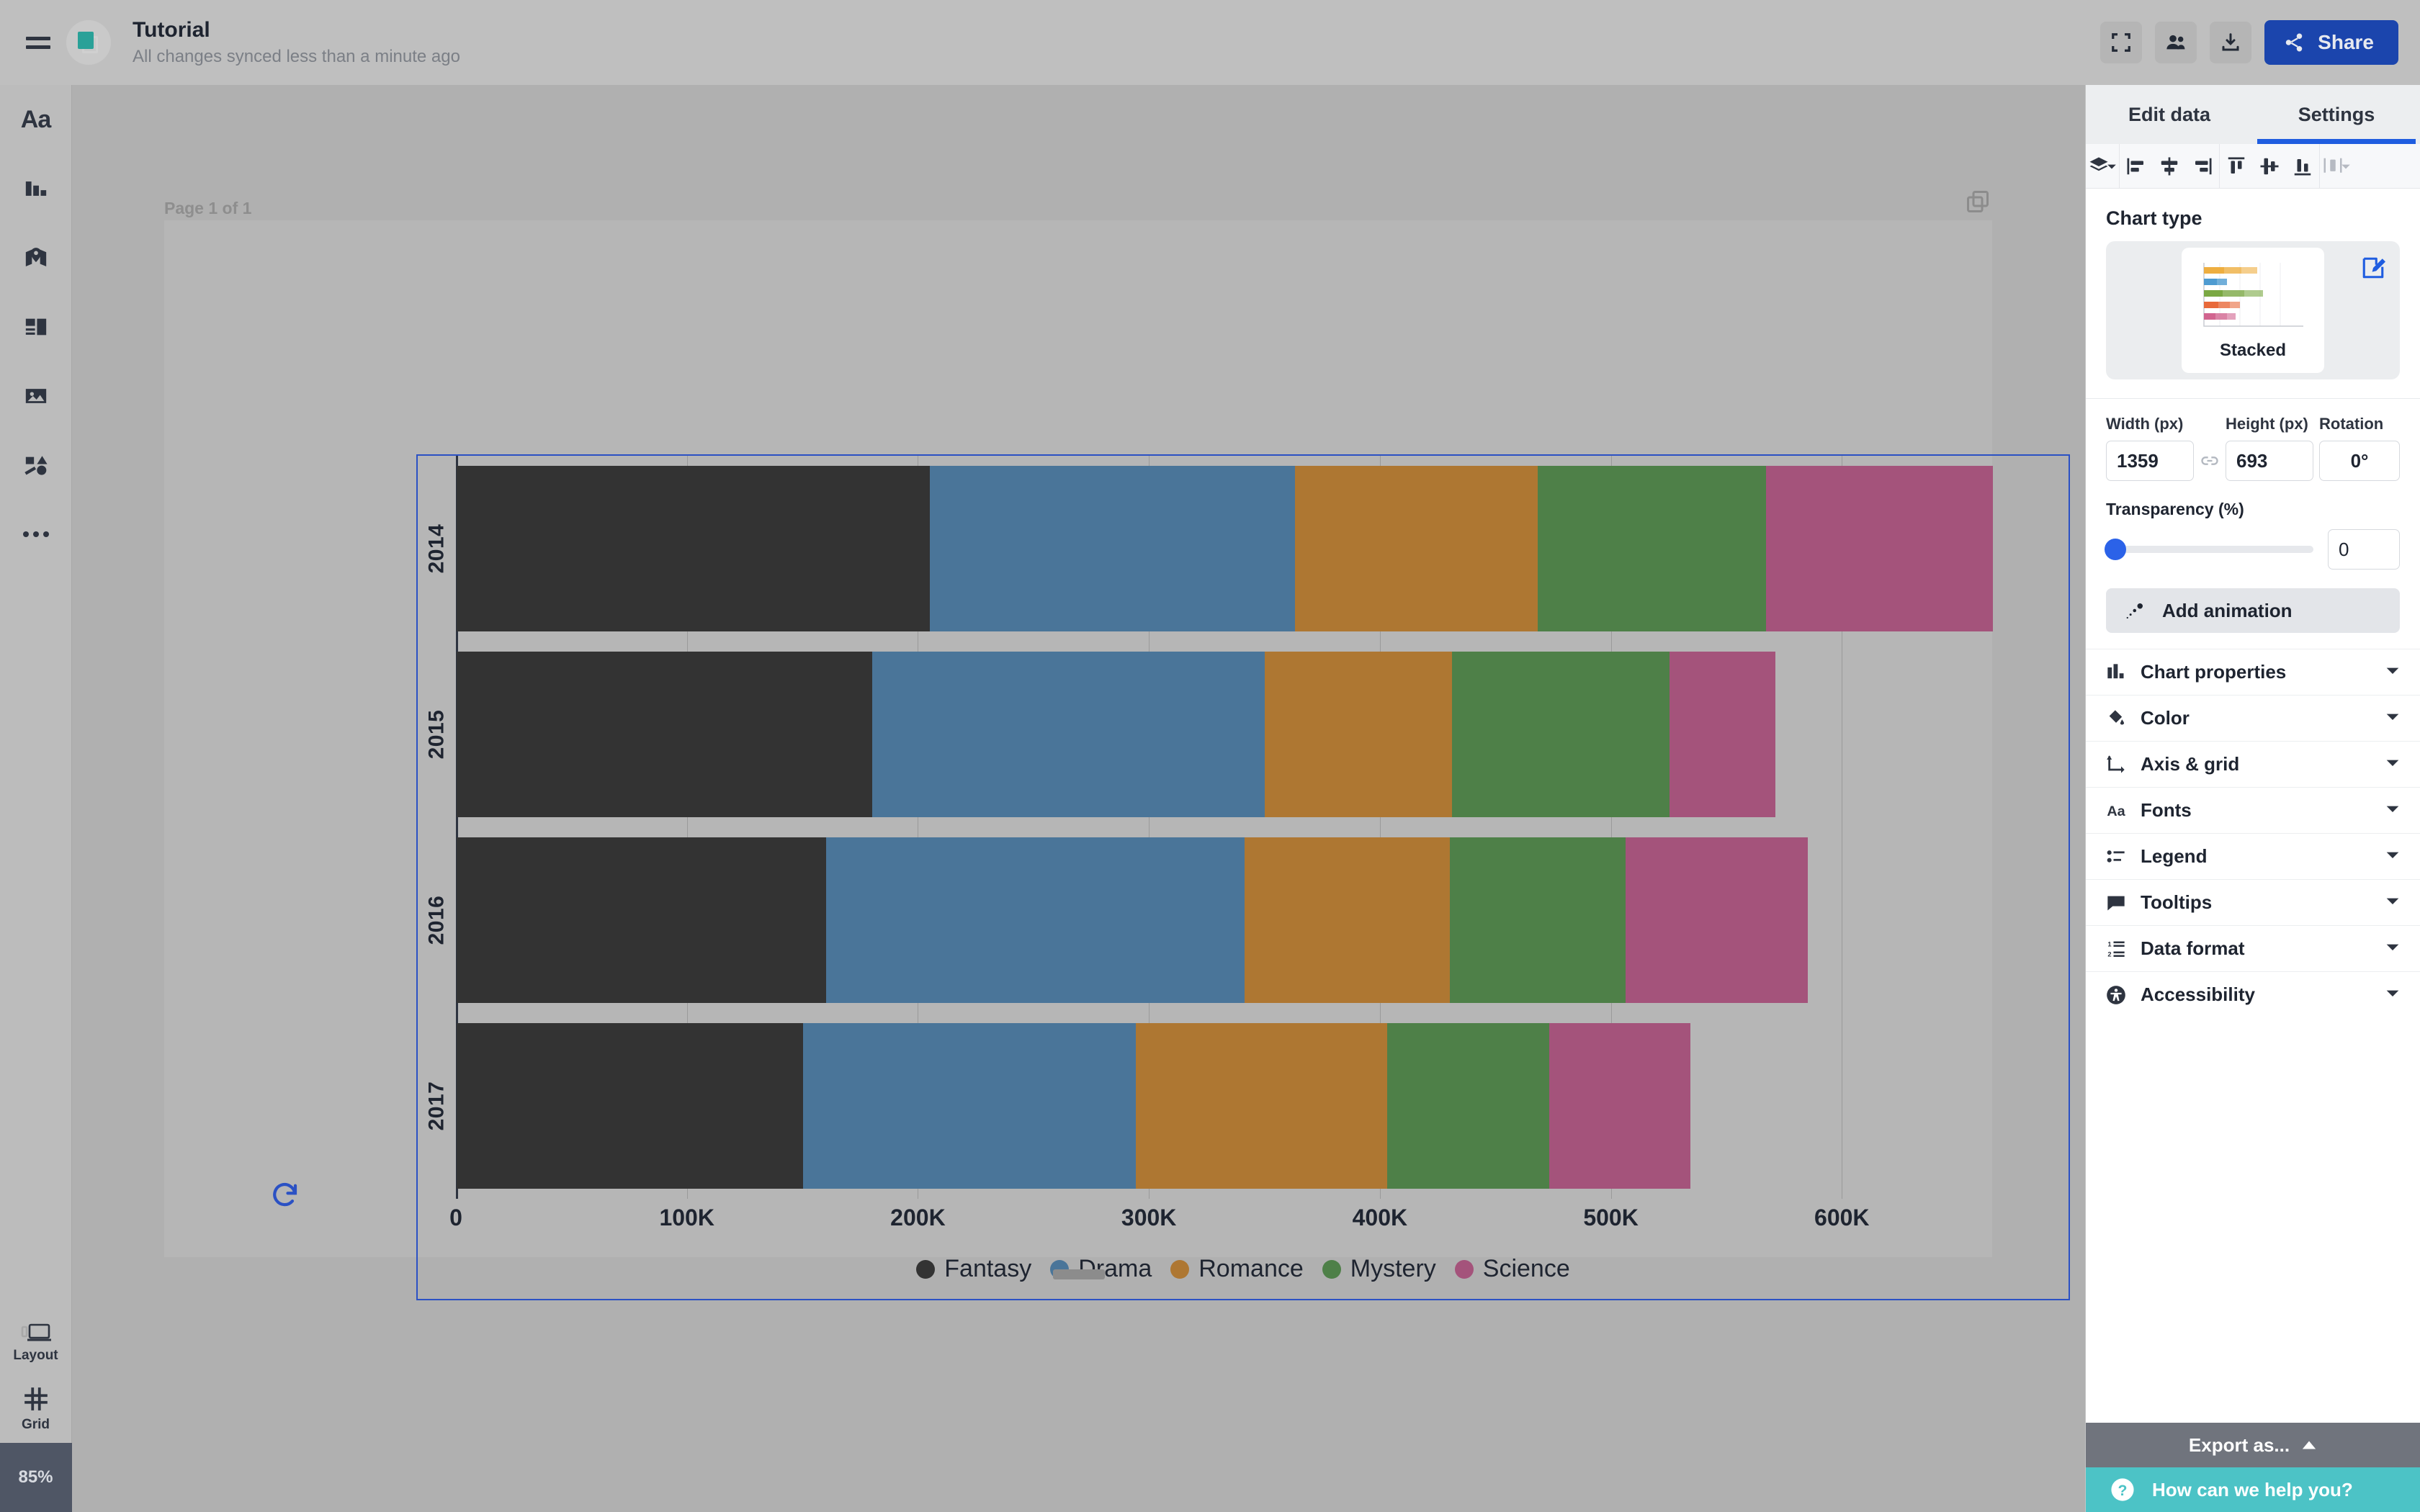 The height and width of the screenshot is (1512, 2420). Describe the element at coordinates (1978, 202) in the screenshot. I see `duplicate-icon` at that location.